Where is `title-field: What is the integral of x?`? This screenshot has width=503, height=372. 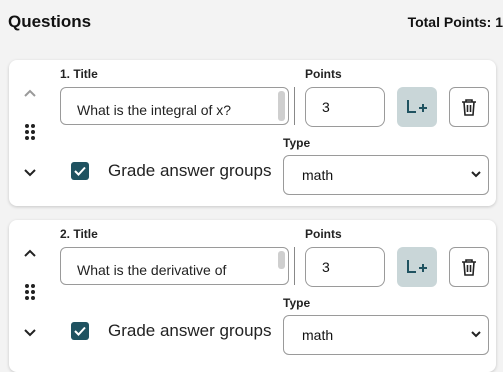 title-field: What is the integral of x? is located at coordinates (174, 106).